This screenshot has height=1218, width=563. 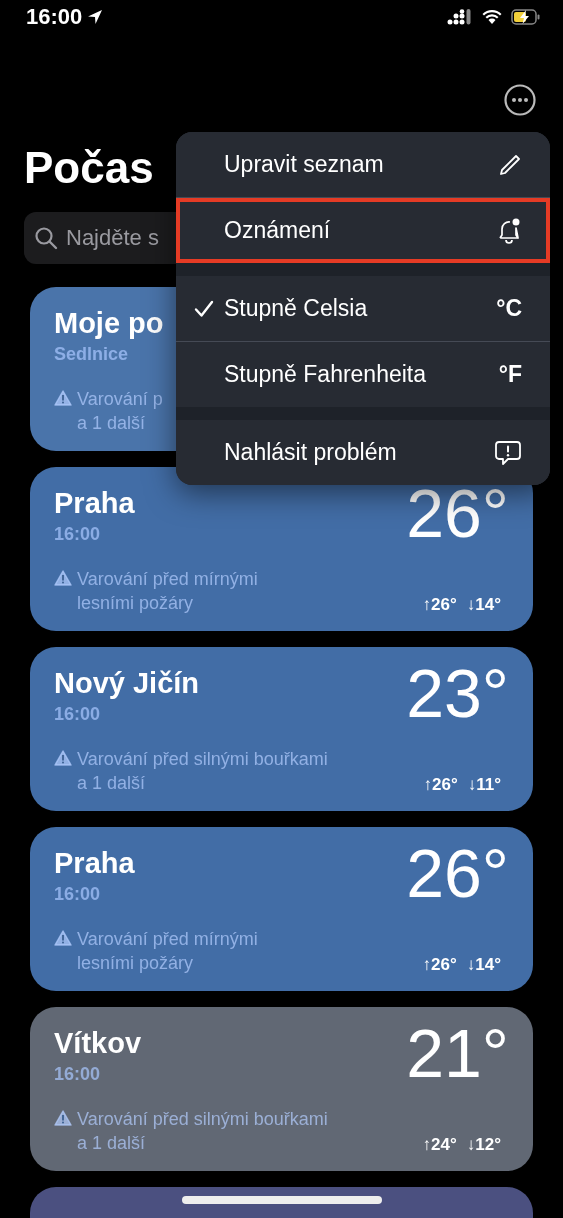 What do you see at coordinates (92, 354) in the screenshot?
I see `location-subtitle: Sedlnice` at bounding box center [92, 354].